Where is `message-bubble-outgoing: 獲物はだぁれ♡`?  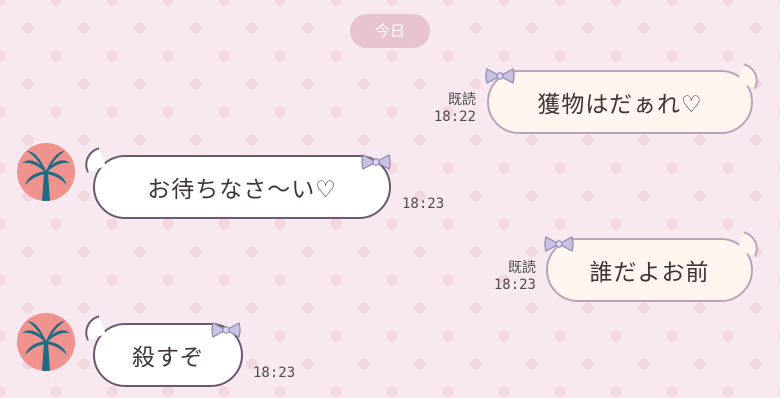 message-bubble-outgoing: 獲物はだぁれ♡ is located at coordinates (620, 102).